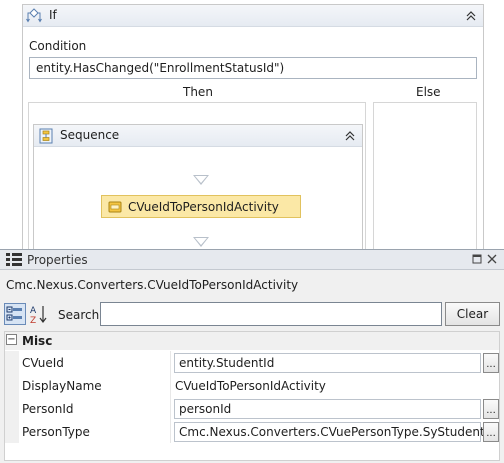 Image resolution: width=504 pixels, height=463 pixels. Describe the element at coordinates (90, 135) in the screenshot. I see `sequence-title: Sequence` at that location.